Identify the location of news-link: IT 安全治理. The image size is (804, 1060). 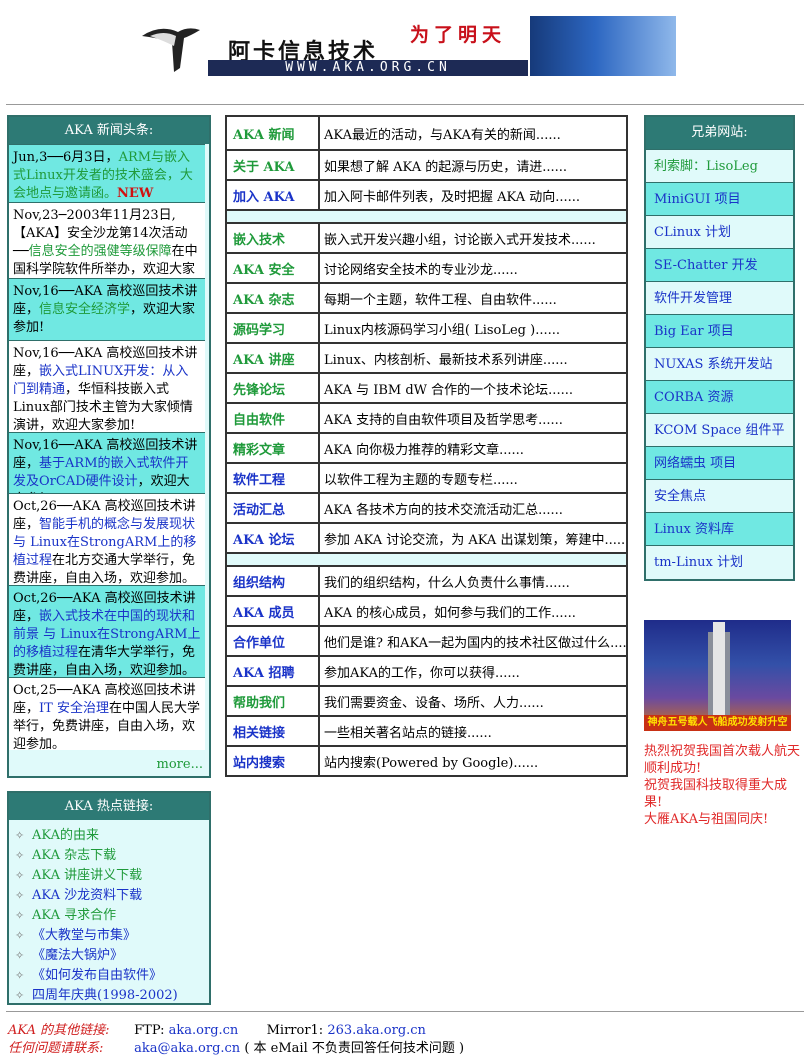
(74, 708).